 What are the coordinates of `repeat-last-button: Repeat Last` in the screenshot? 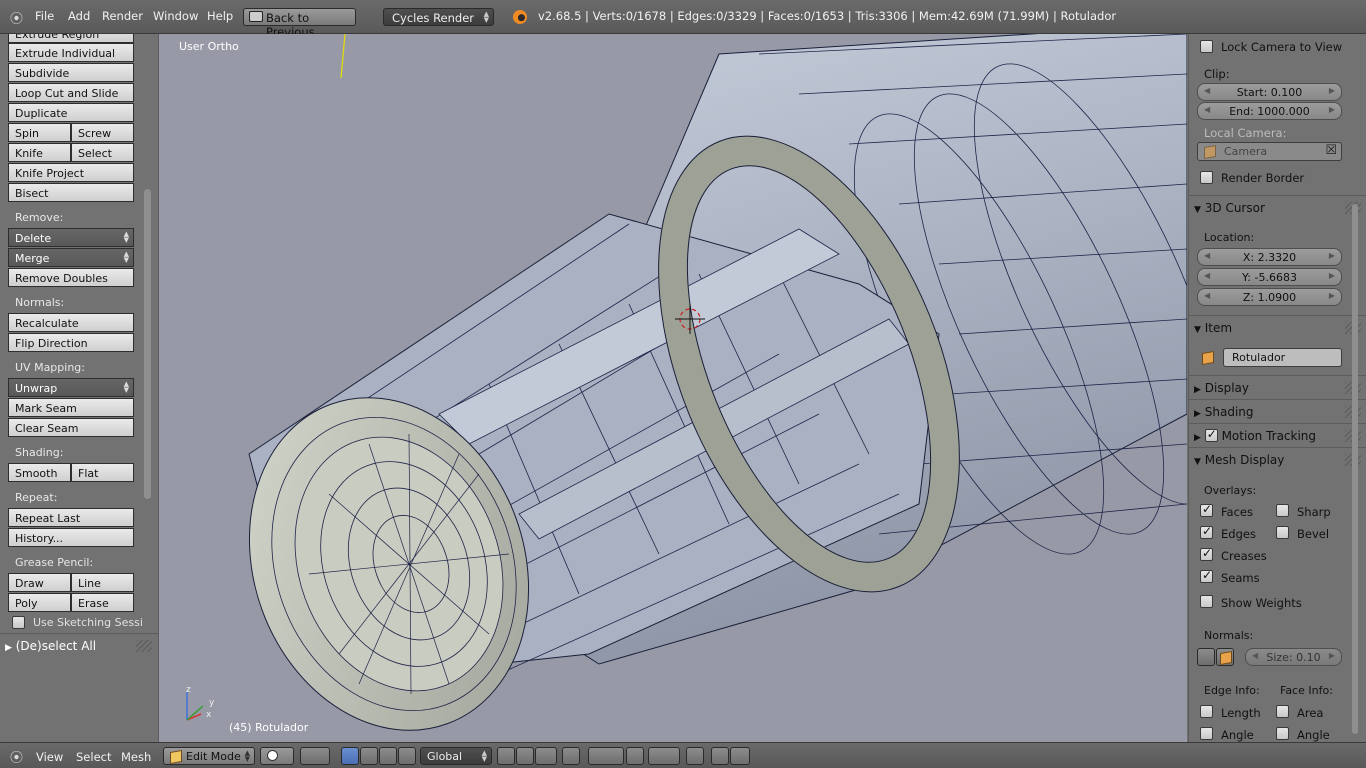 It's located at (71, 517).